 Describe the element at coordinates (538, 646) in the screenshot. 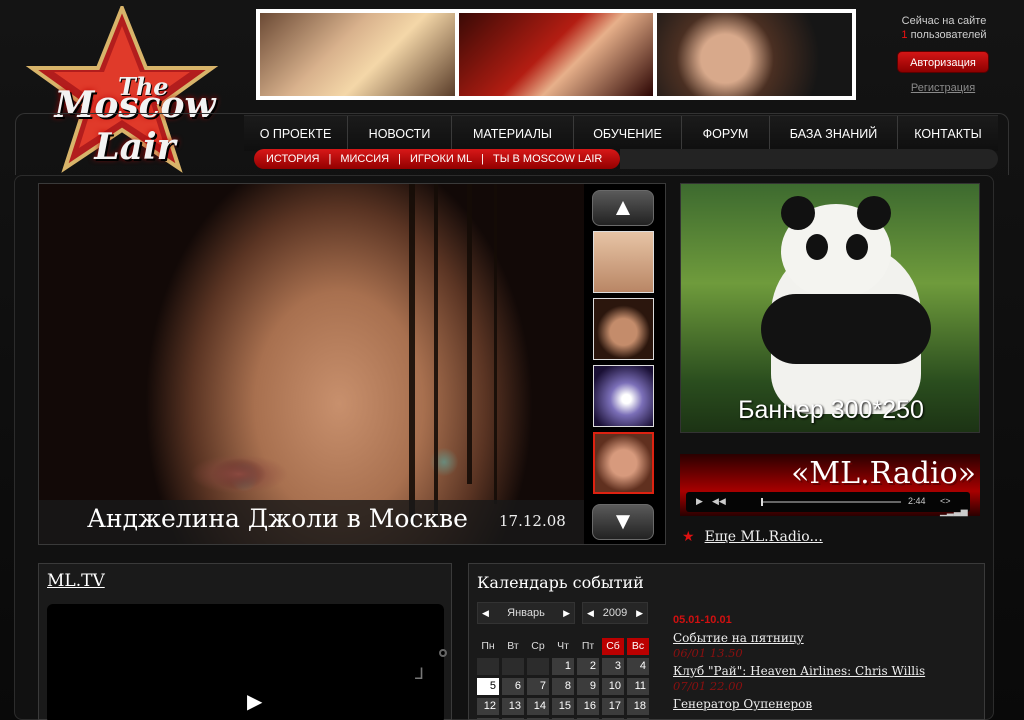

I see `weekday-header: Ср` at that location.